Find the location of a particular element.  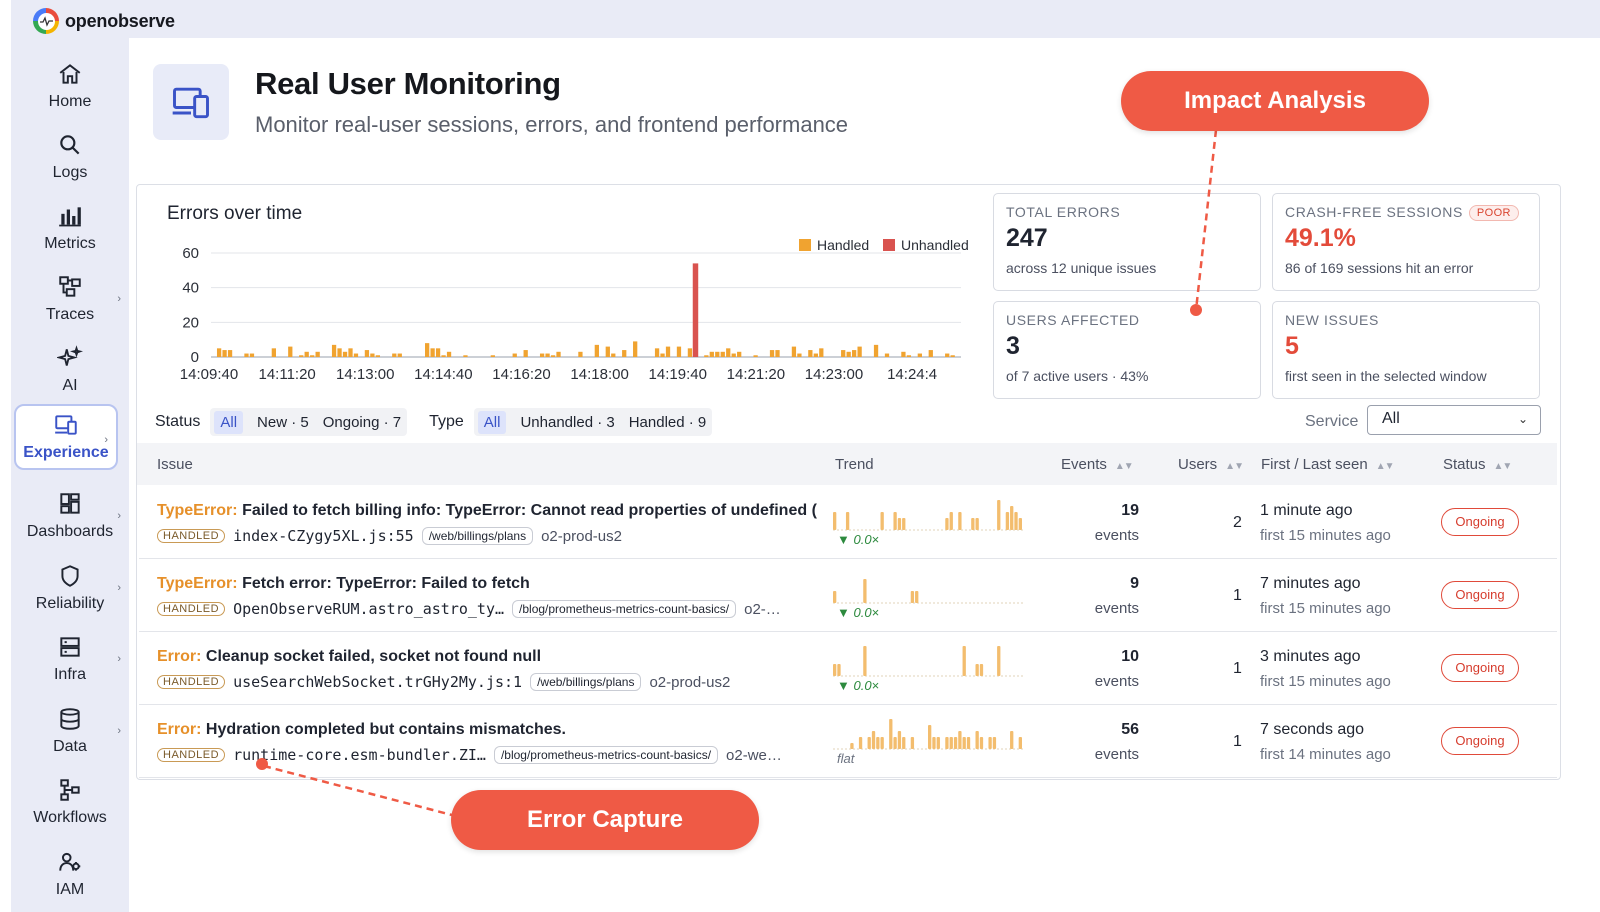

logo-mark-icon is located at coordinates (46, 21).